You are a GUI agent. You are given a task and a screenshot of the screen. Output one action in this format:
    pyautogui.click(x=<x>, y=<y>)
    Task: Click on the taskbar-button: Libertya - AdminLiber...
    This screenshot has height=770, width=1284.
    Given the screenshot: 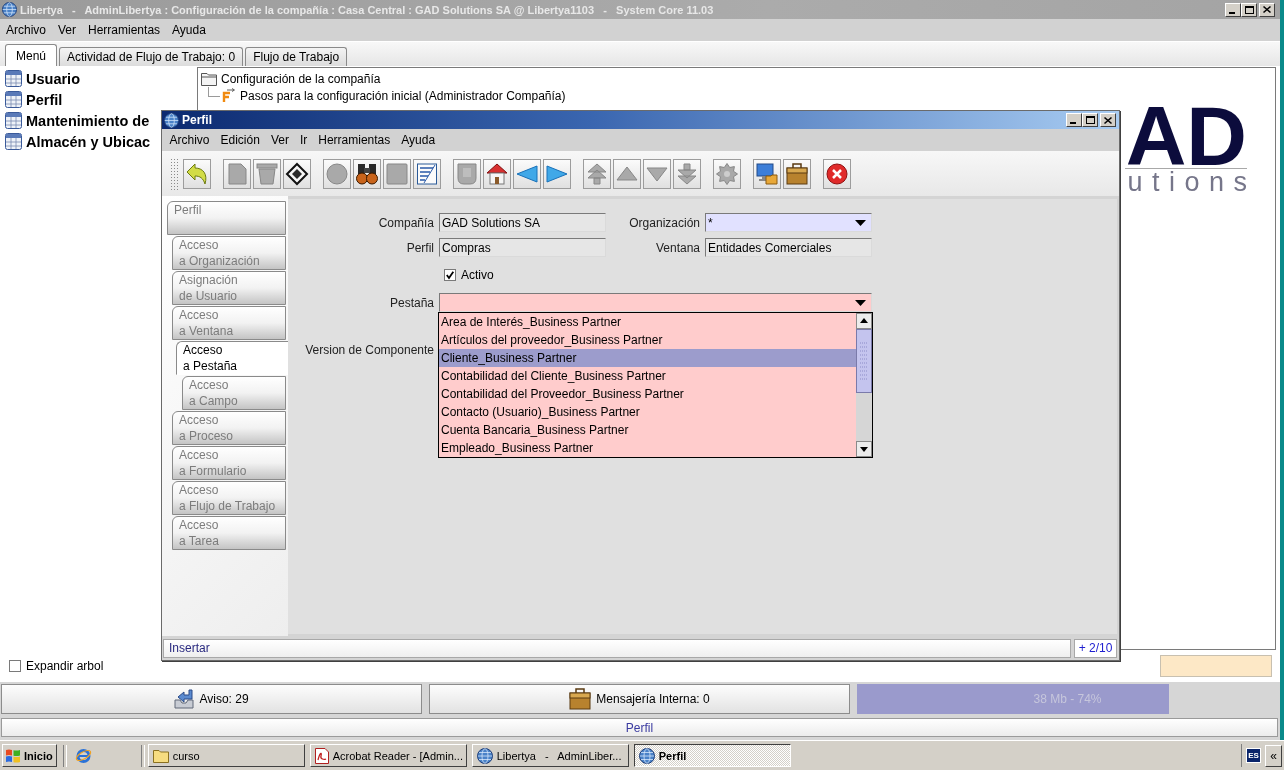 What is the action you would take?
    pyautogui.click(x=550, y=755)
    